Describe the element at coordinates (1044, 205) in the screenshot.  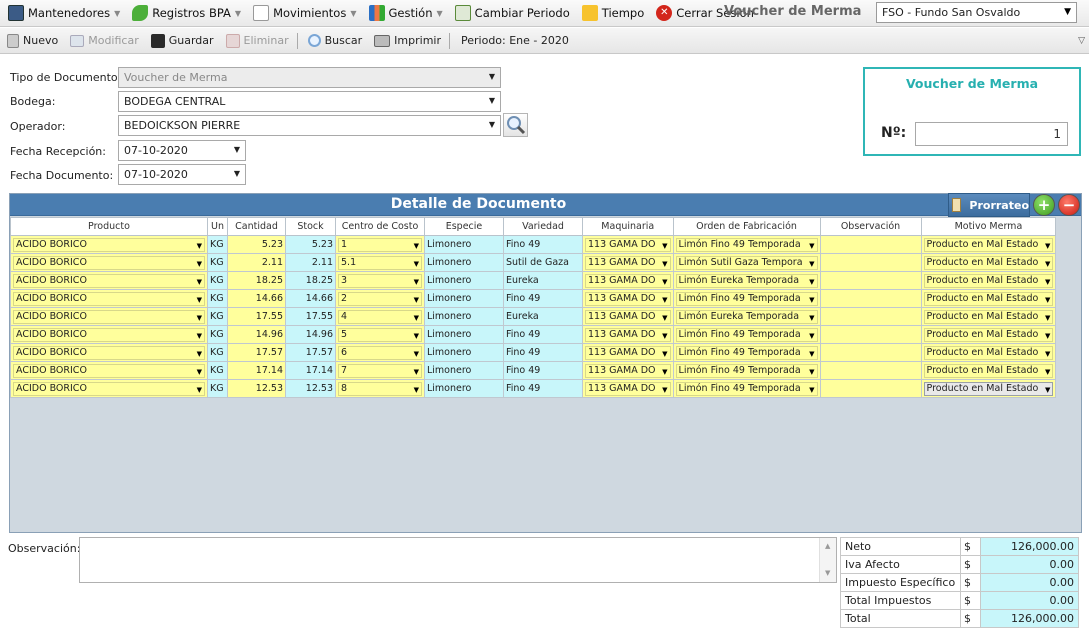
I see `add-row-button: +` at that location.